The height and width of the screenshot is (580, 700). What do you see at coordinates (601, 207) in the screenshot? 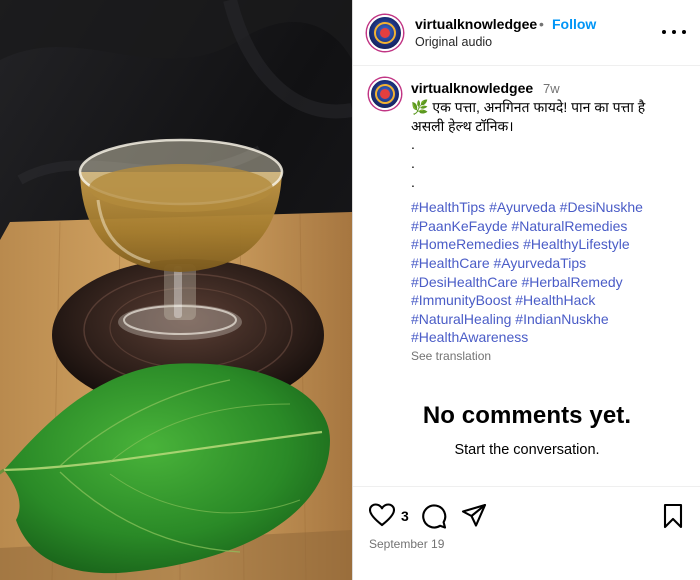
I see `hashtag-link: #DesiNuskhe` at bounding box center [601, 207].